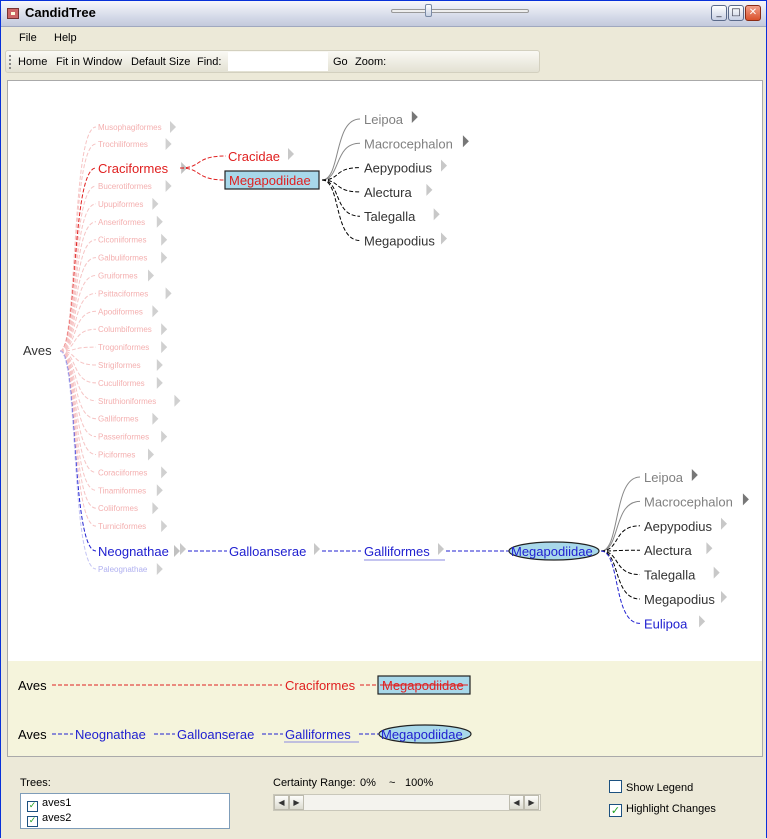  I want to click on order-node: Upupiformes, so click(120, 204).